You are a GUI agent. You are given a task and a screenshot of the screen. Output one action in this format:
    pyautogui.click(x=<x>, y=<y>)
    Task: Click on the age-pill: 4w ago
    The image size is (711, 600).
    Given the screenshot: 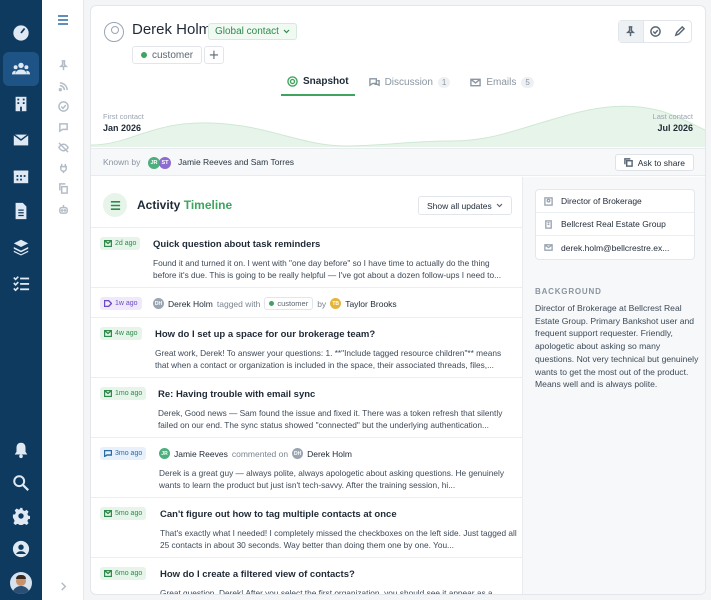 What is the action you would take?
    pyautogui.click(x=121, y=333)
    